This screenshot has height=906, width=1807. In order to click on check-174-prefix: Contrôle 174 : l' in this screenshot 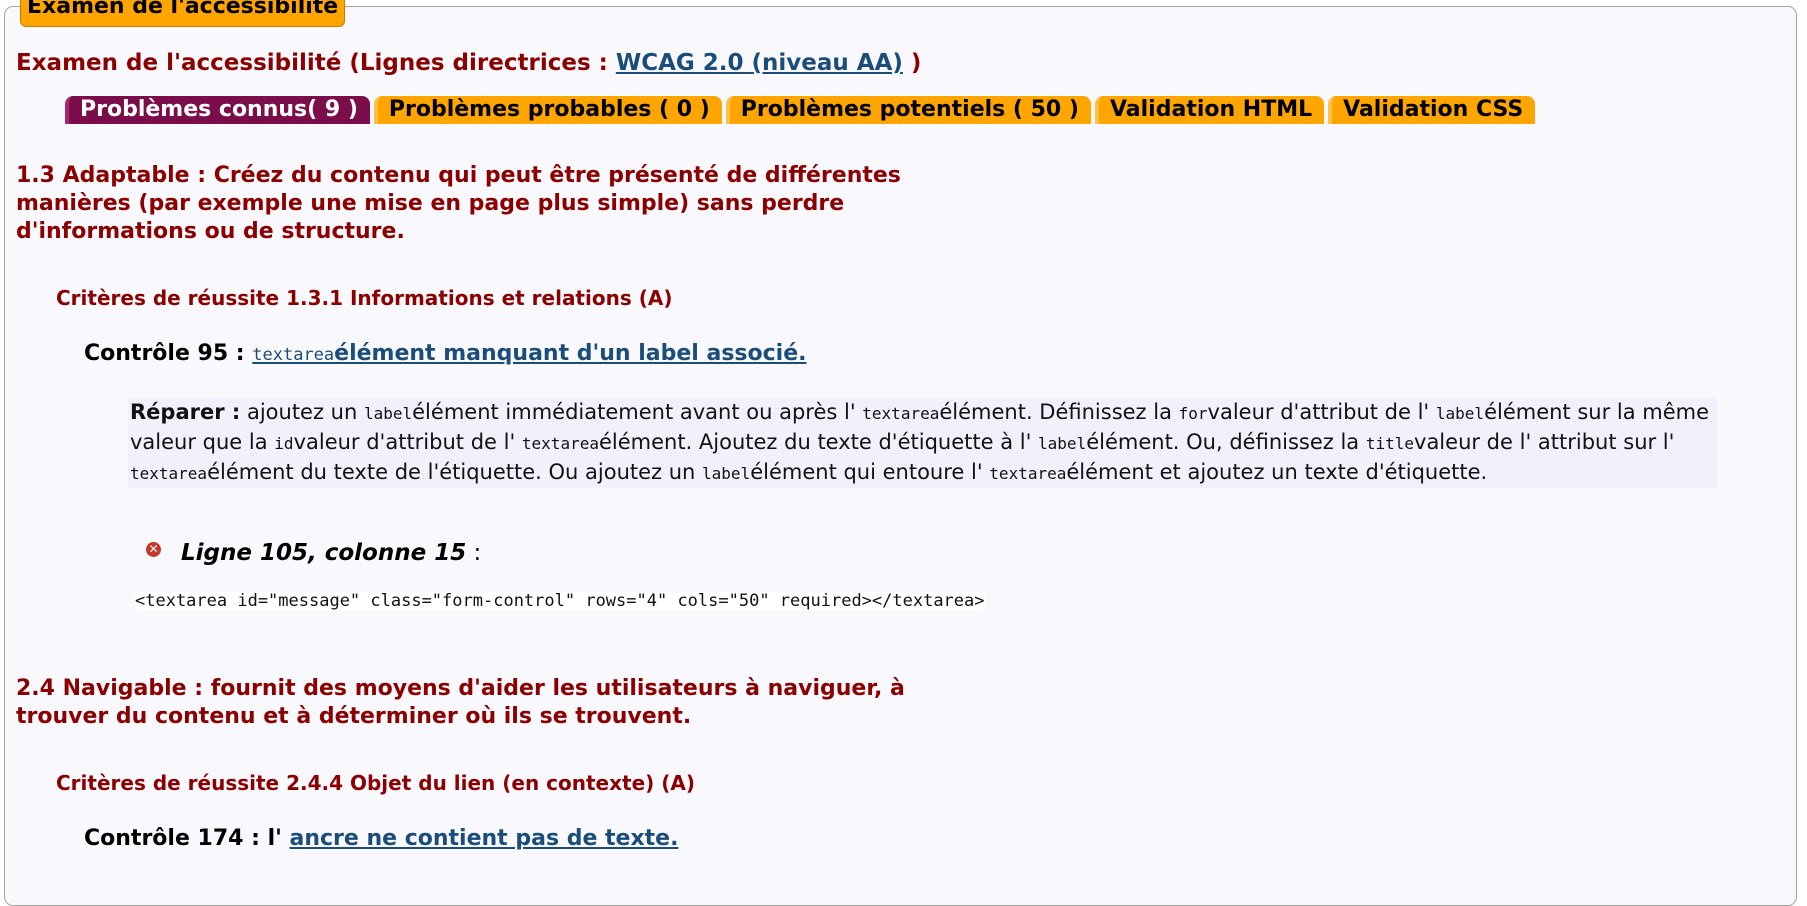, I will do `click(187, 838)`.